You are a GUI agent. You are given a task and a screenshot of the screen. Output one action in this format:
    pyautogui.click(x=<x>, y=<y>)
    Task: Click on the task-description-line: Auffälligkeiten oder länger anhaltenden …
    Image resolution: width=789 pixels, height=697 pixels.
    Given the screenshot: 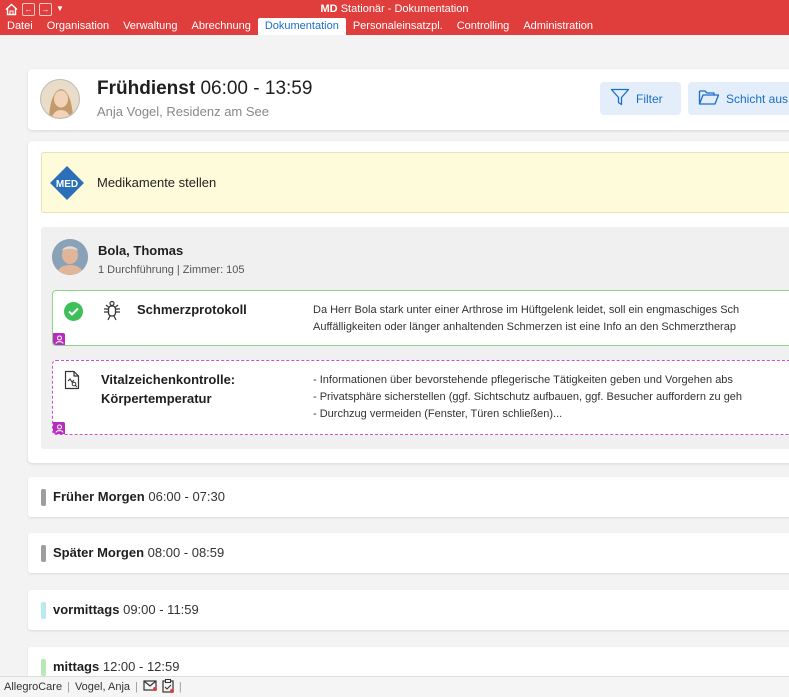 What is the action you would take?
    pyautogui.click(x=524, y=327)
    